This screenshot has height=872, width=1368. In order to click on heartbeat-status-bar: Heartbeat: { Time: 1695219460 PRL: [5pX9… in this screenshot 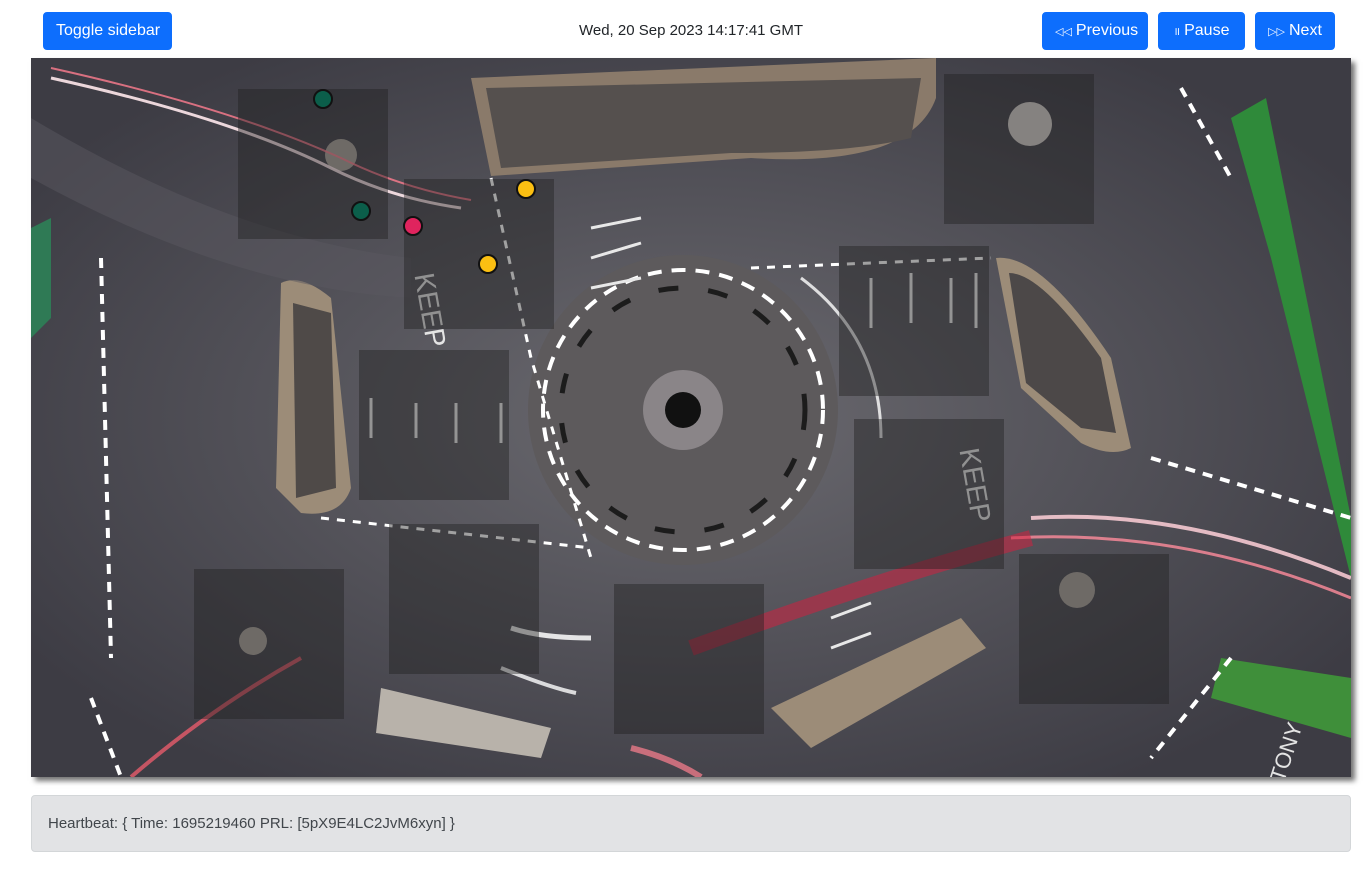, I will do `click(691, 823)`.